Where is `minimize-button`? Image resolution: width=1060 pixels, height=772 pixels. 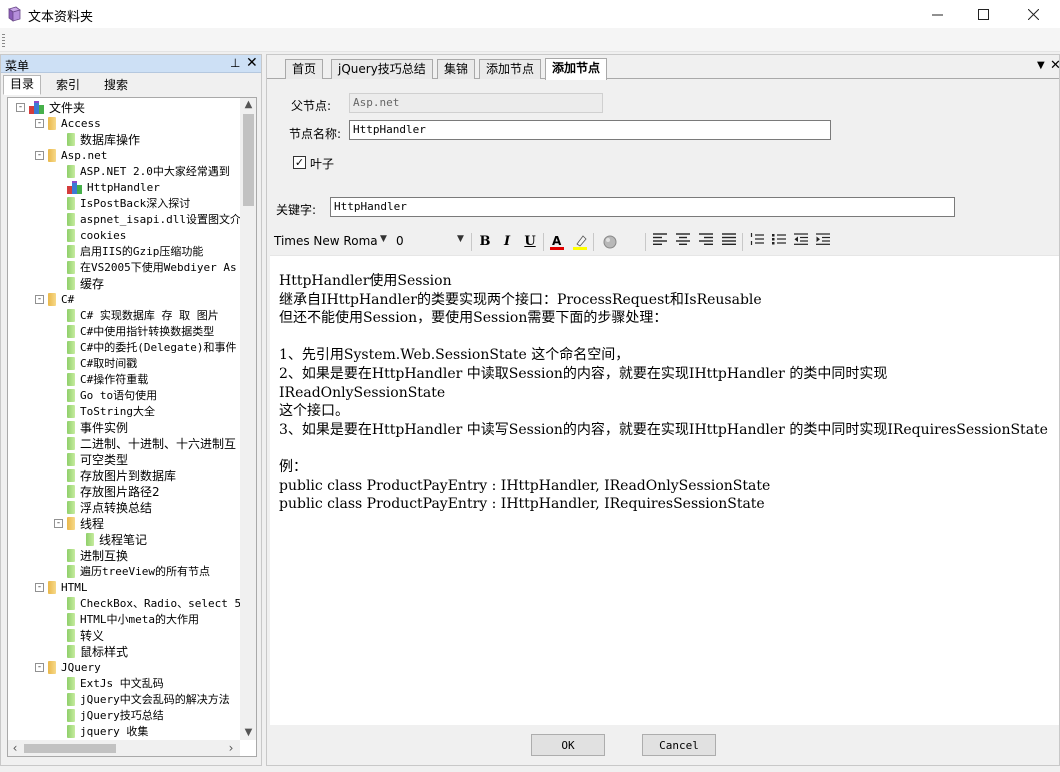 minimize-button is located at coordinates (937, 14).